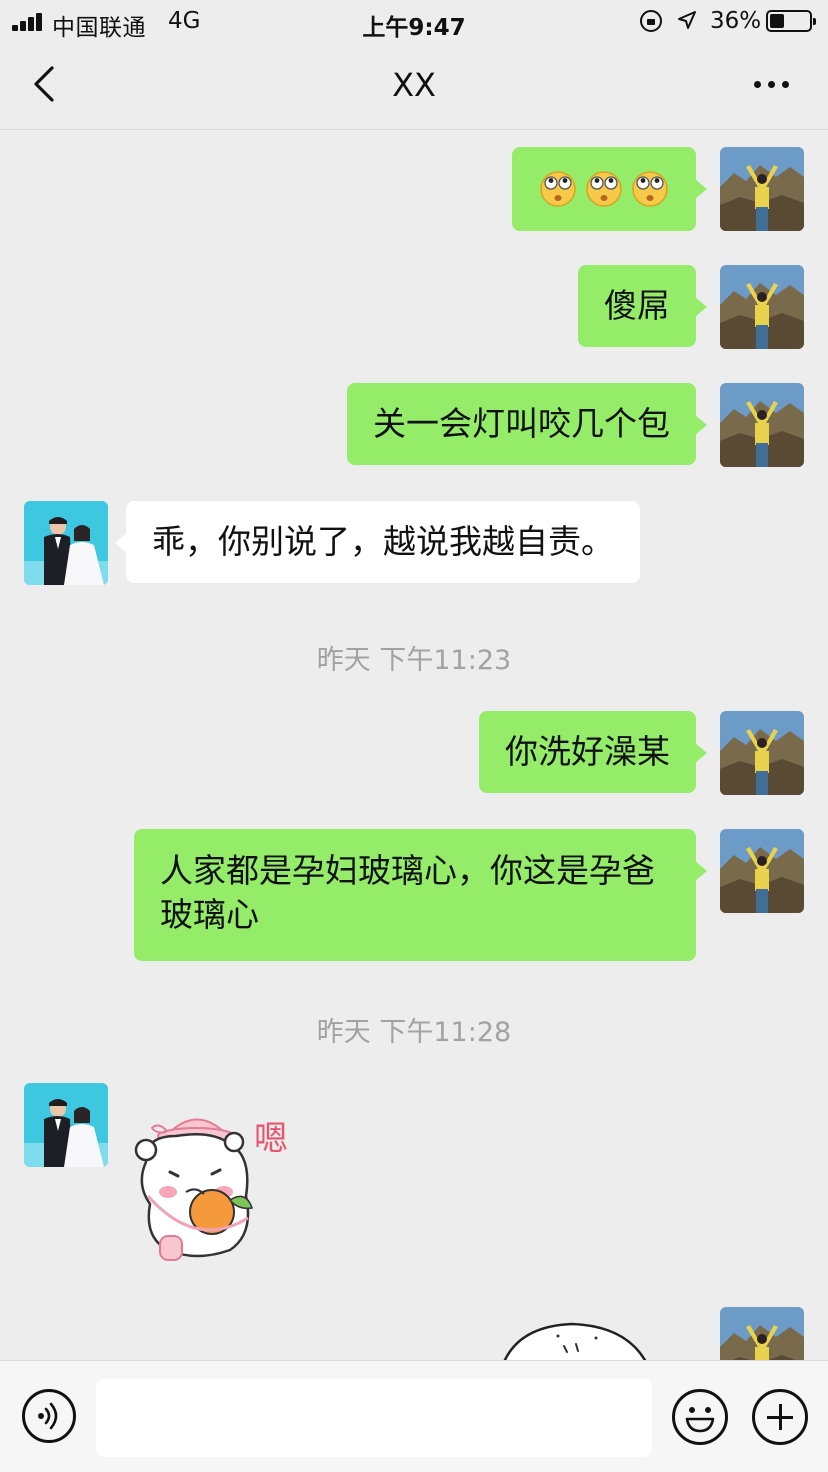 This screenshot has height=1472, width=828. Describe the element at coordinates (687, 20) in the screenshot. I see `location-arrow-icon` at that location.